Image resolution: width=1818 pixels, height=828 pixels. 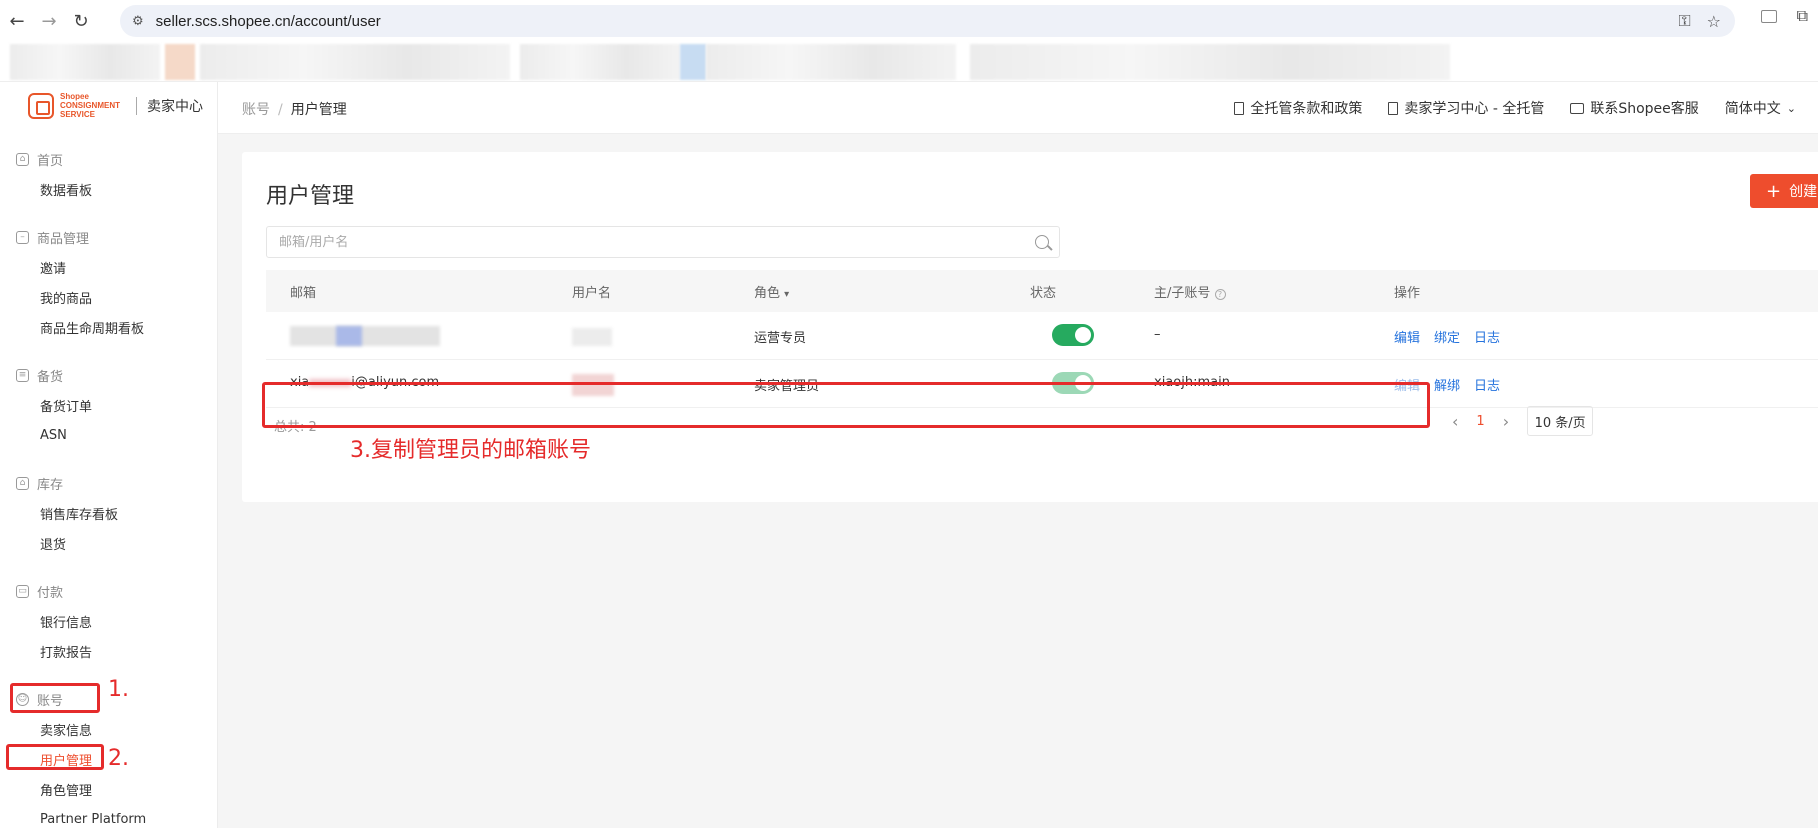 I want to click on extensions-puzzle-icon: ⧉, so click(x=1802, y=16).